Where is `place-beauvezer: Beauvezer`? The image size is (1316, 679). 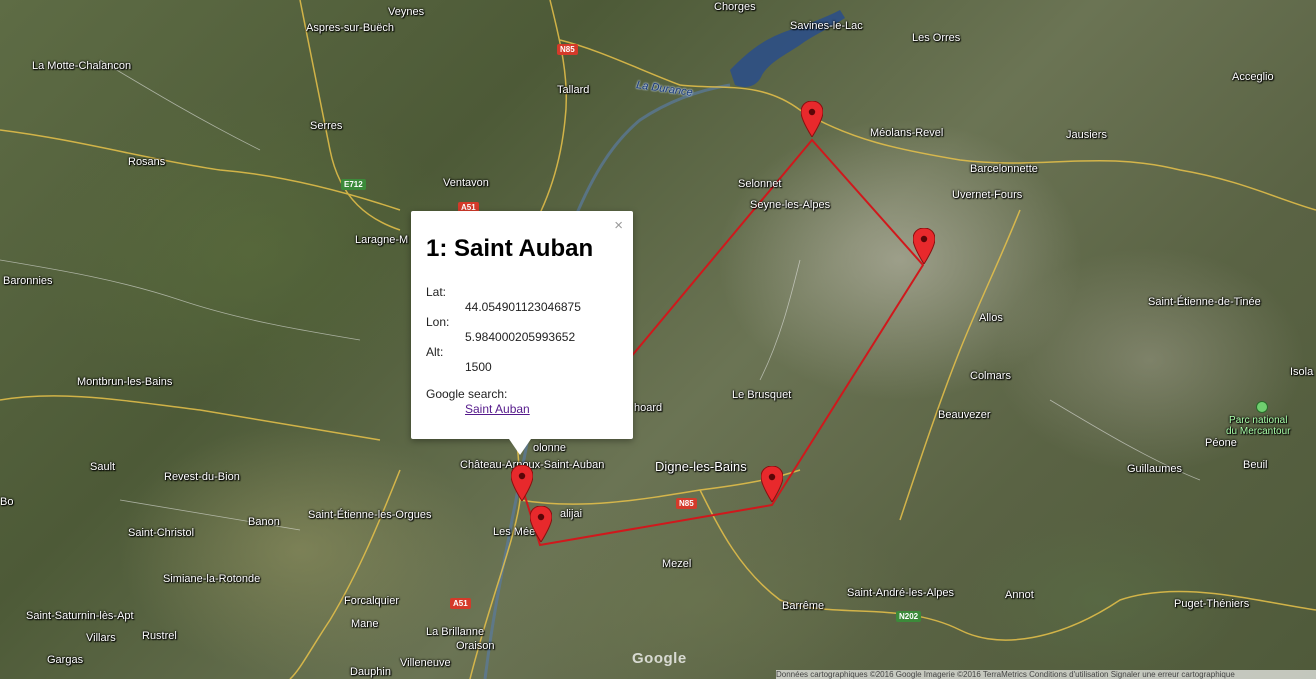
place-beauvezer: Beauvezer is located at coordinates (964, 415).